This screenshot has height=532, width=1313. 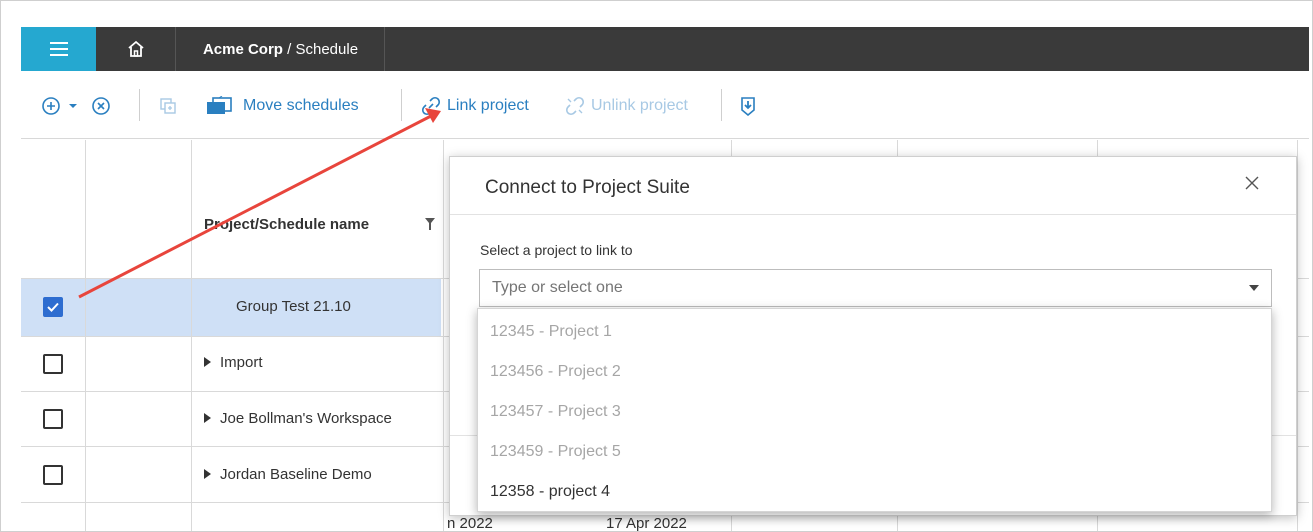 I want to click on home-button, so click(x=136, y=49).